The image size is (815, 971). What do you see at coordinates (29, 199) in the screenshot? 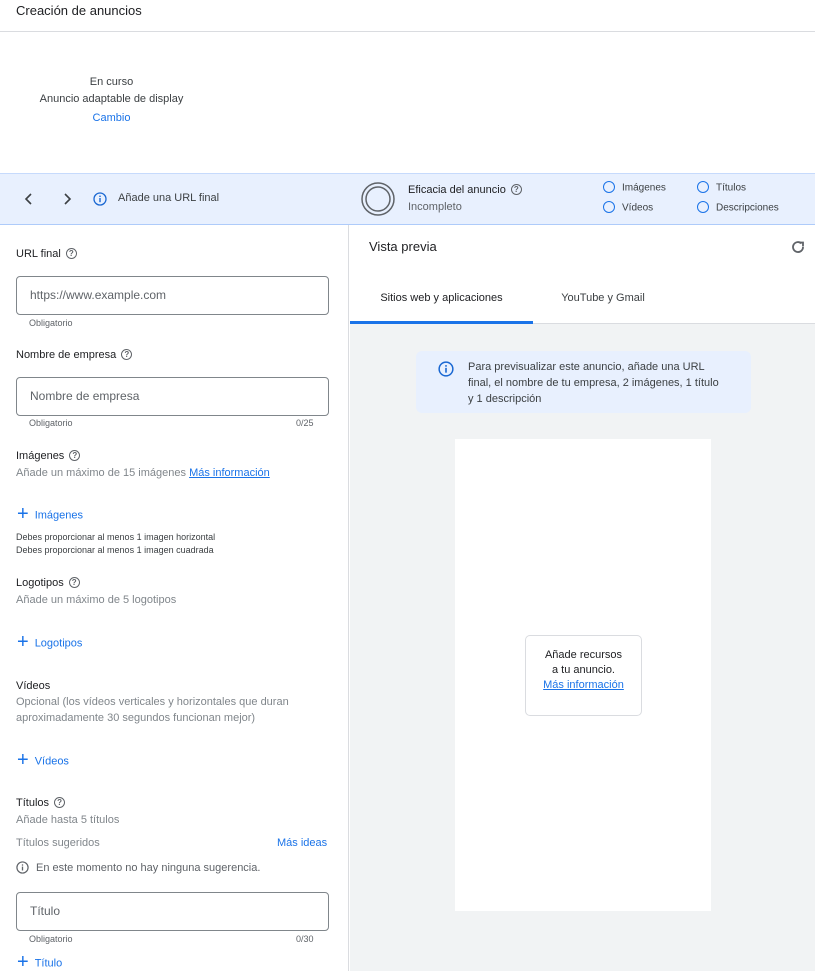
I see `chevron-left-icon` at bounding box center [29, 199].